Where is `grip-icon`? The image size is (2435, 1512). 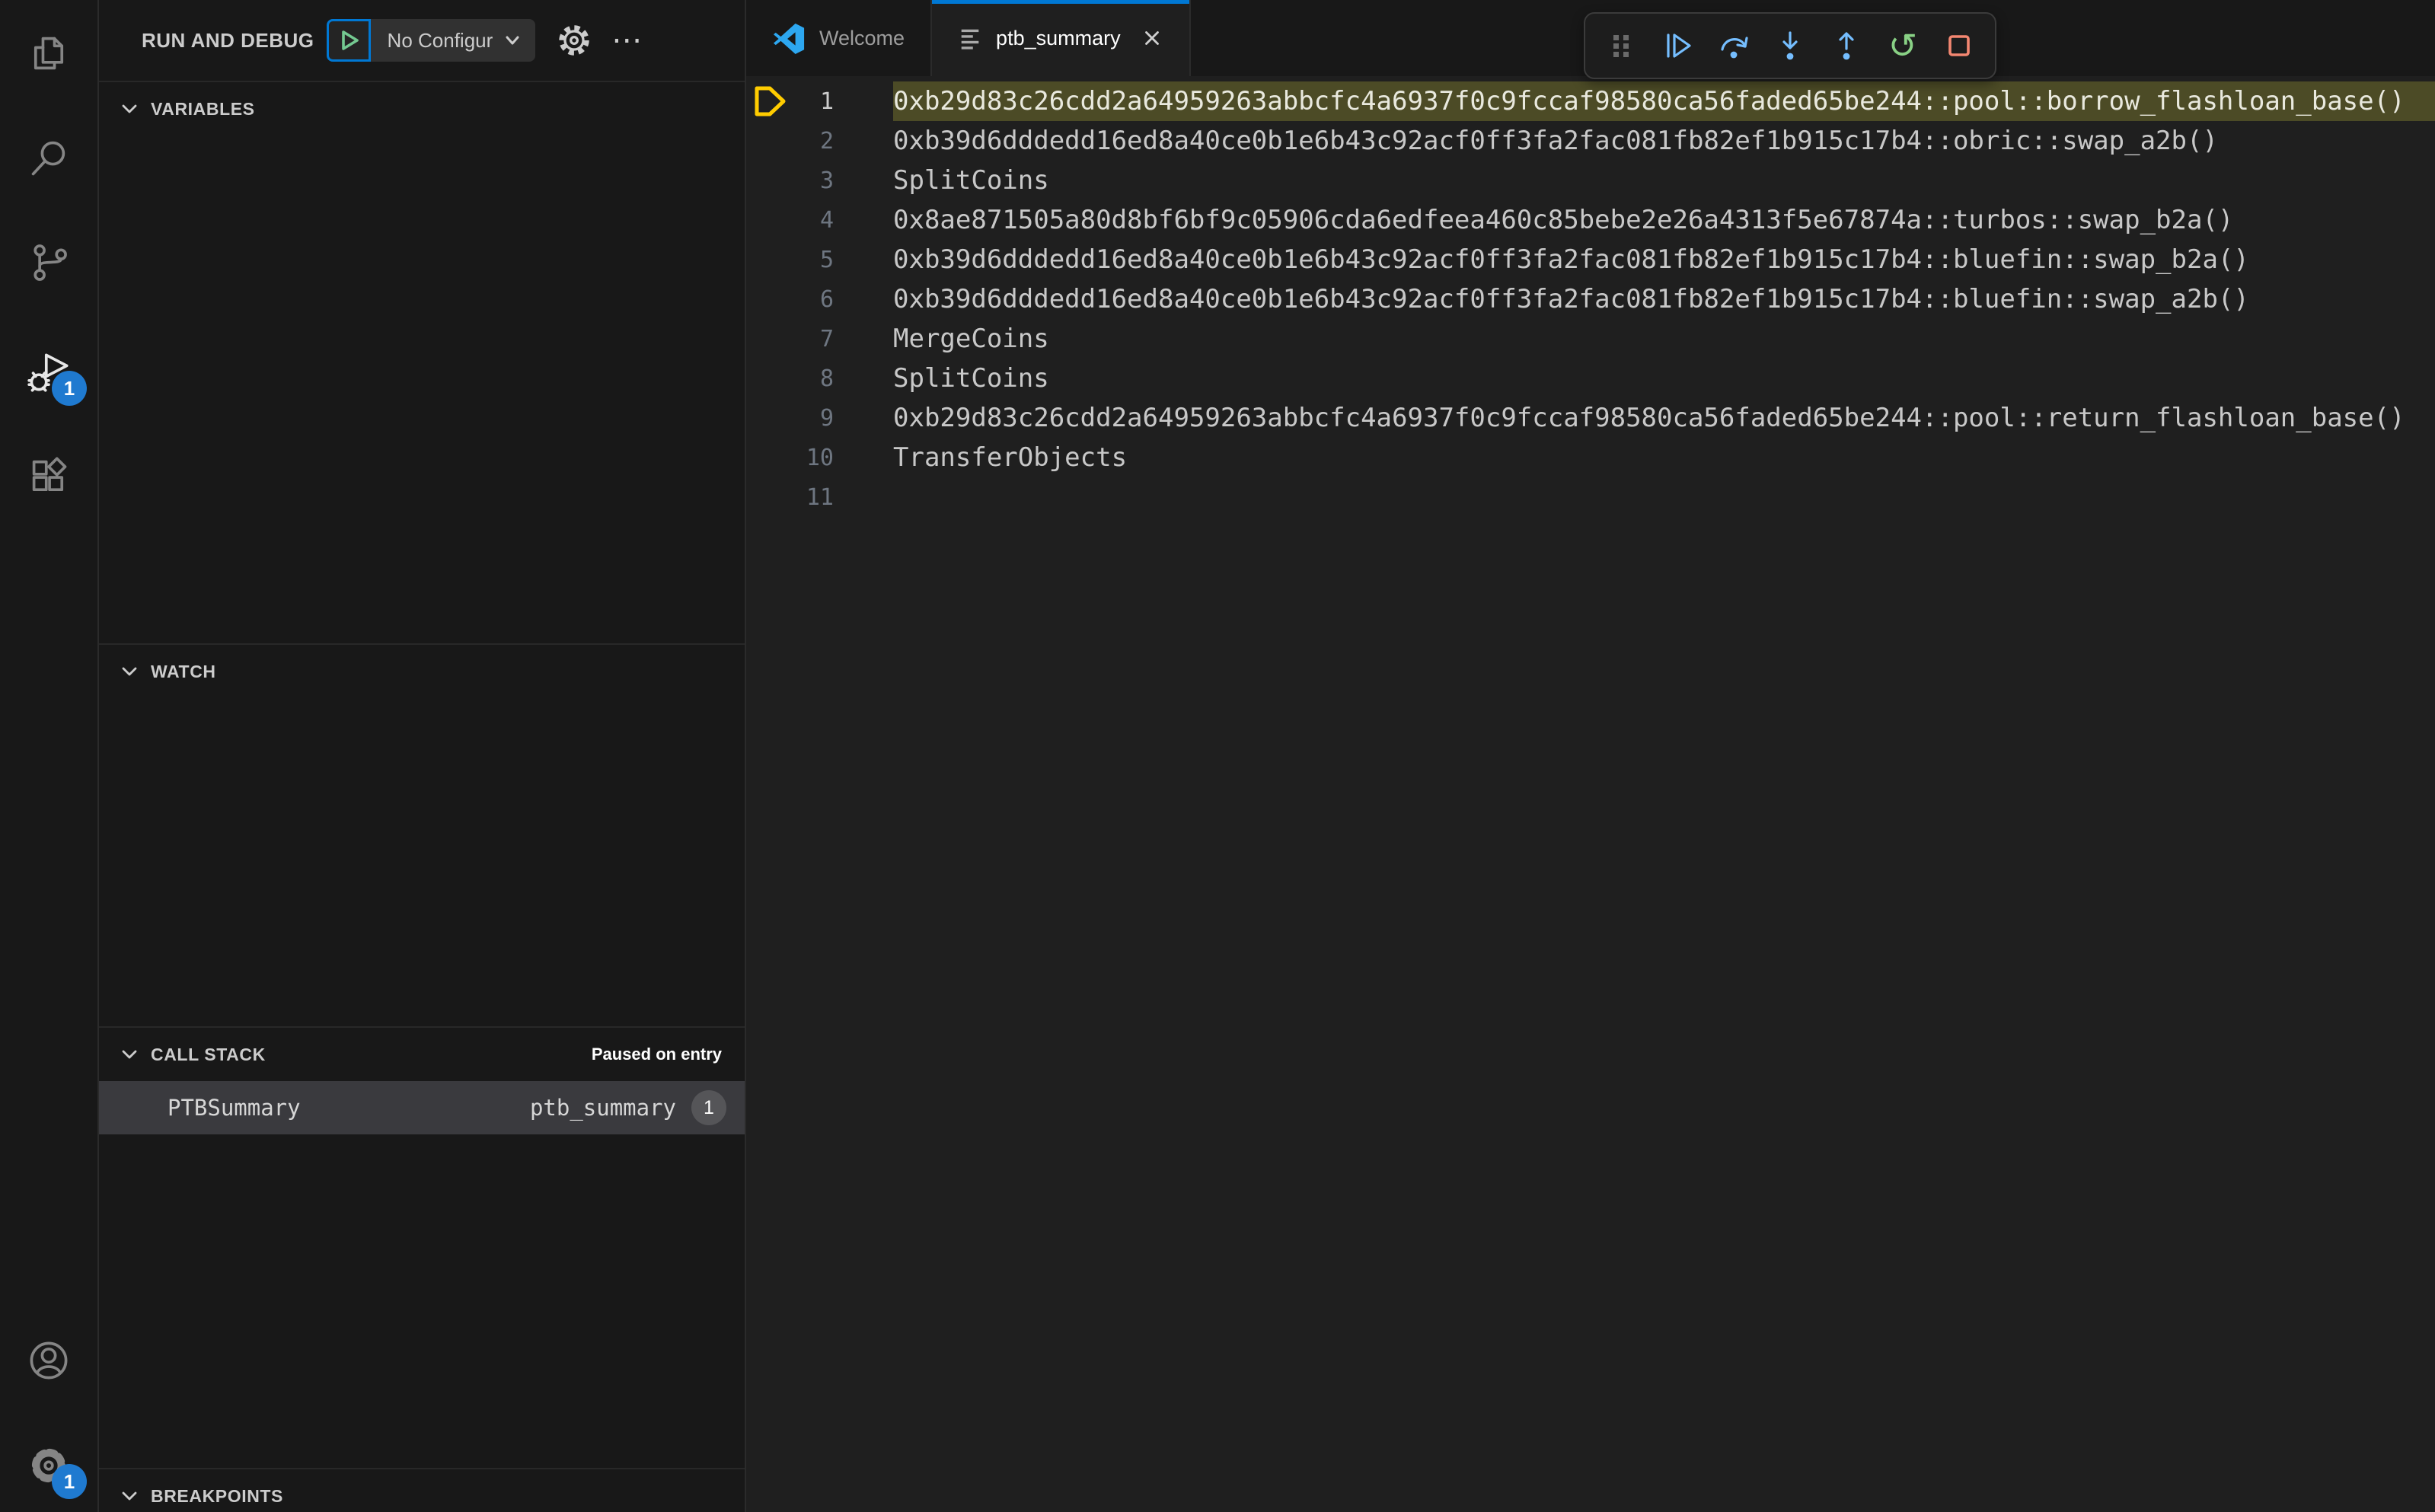 grip-icon is located at coordinates (1621, 46).